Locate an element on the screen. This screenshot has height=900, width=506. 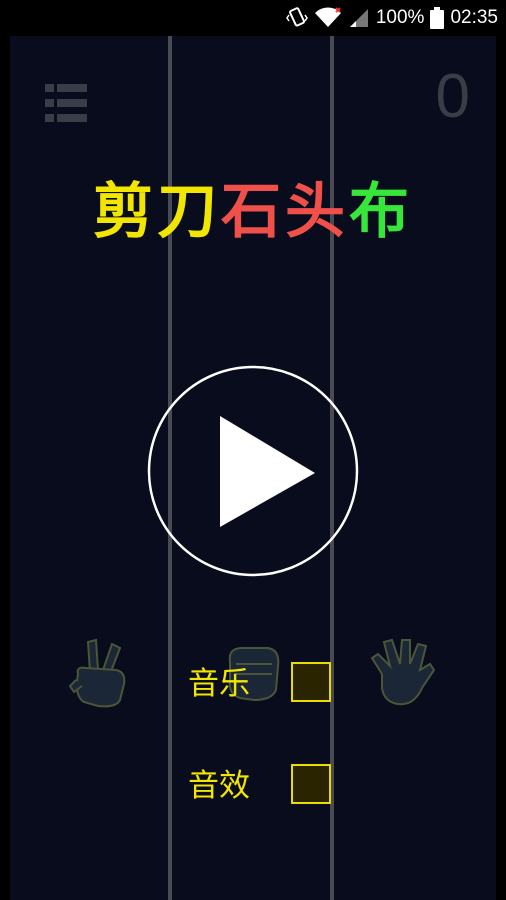
title-rock: 石头 is located at coordinates (285, 212).